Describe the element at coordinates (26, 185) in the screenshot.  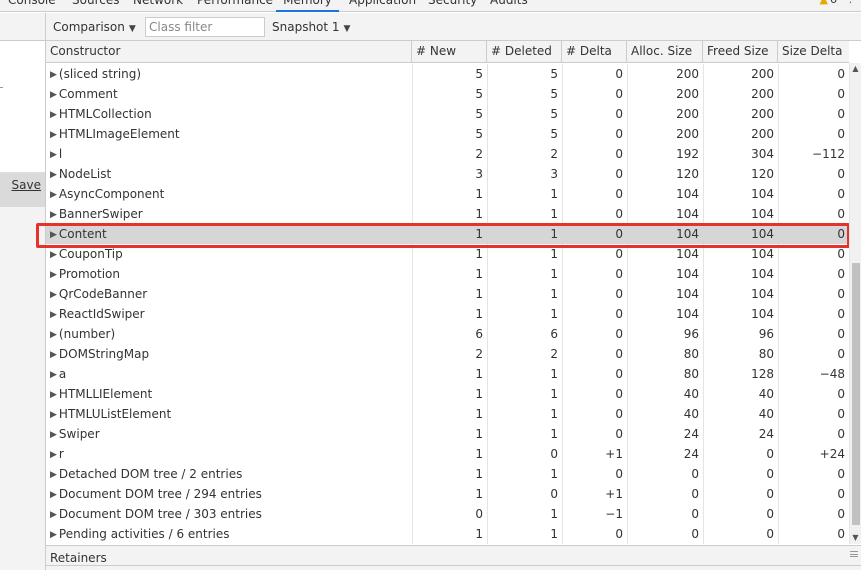
I see `save-link: Save` at that location.